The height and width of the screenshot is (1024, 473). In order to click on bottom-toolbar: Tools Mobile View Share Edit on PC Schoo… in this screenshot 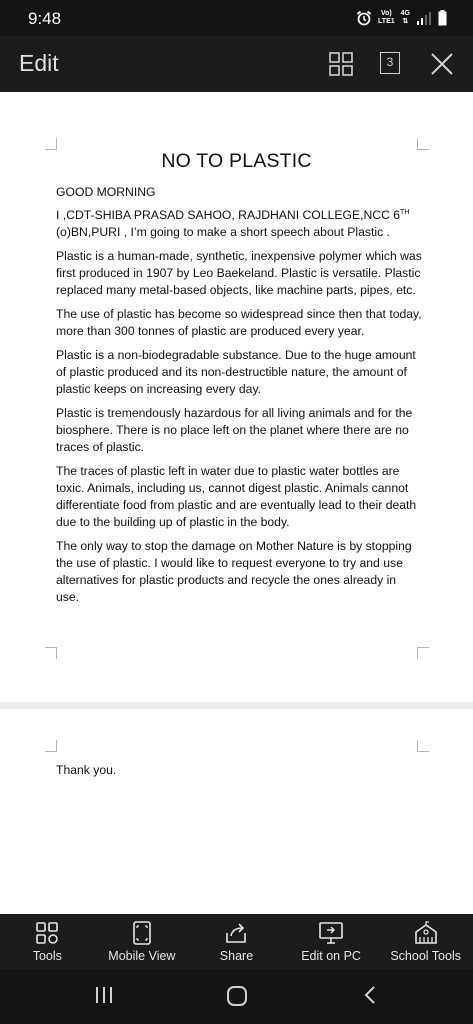, I will do `click(236, 941)`.